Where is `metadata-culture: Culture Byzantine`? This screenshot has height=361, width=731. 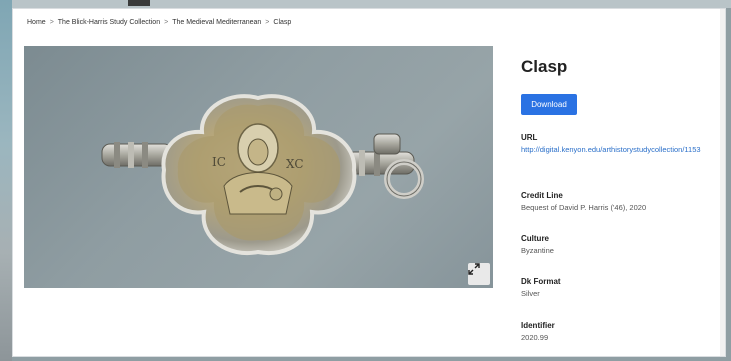 metadata-culture: Culture Byzantine is located at coordinates (621, 245).